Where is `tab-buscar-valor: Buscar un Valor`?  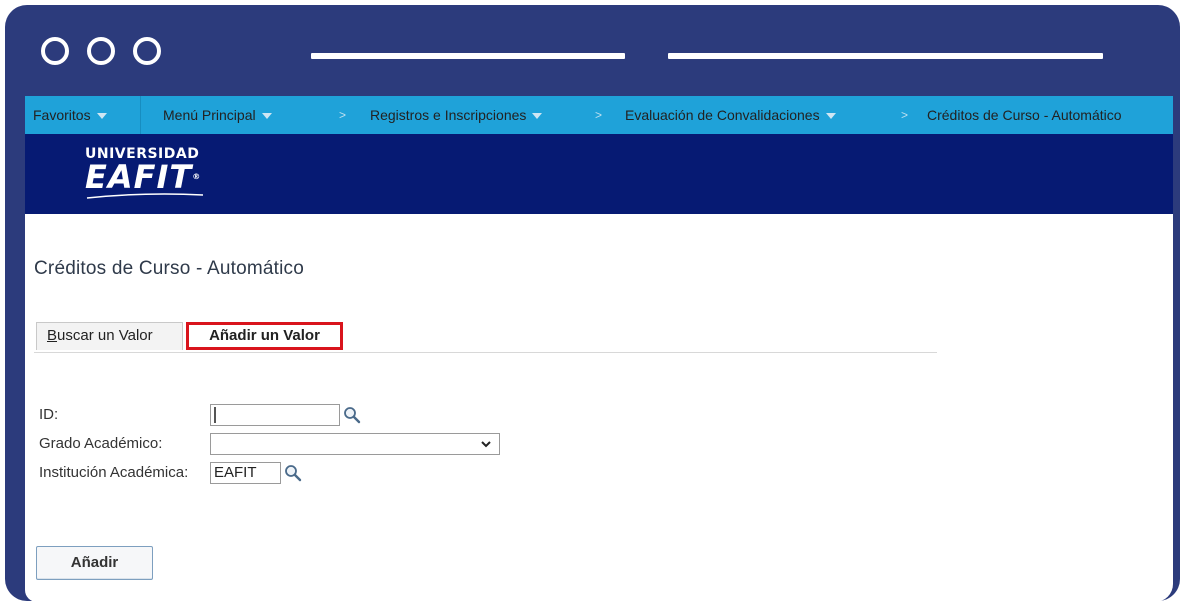
tab-buscar-valor: Buscar un Valor is located at coordinates (109, 336).